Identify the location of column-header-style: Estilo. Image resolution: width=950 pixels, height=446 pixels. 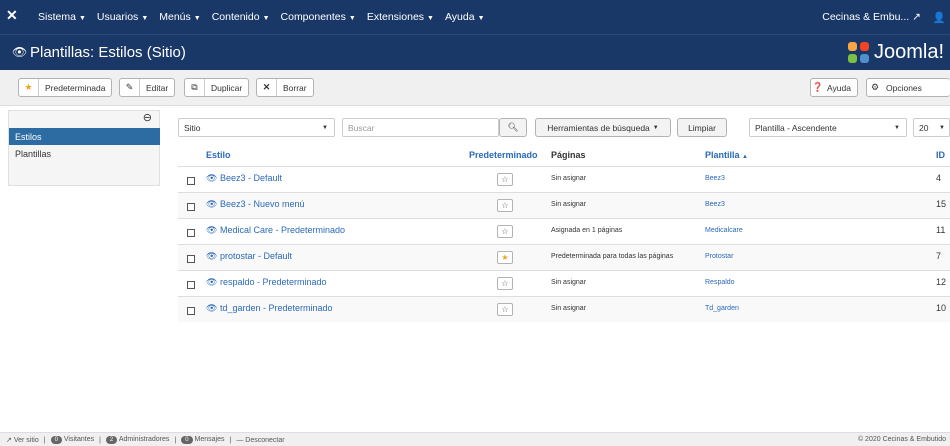
(218, 155).